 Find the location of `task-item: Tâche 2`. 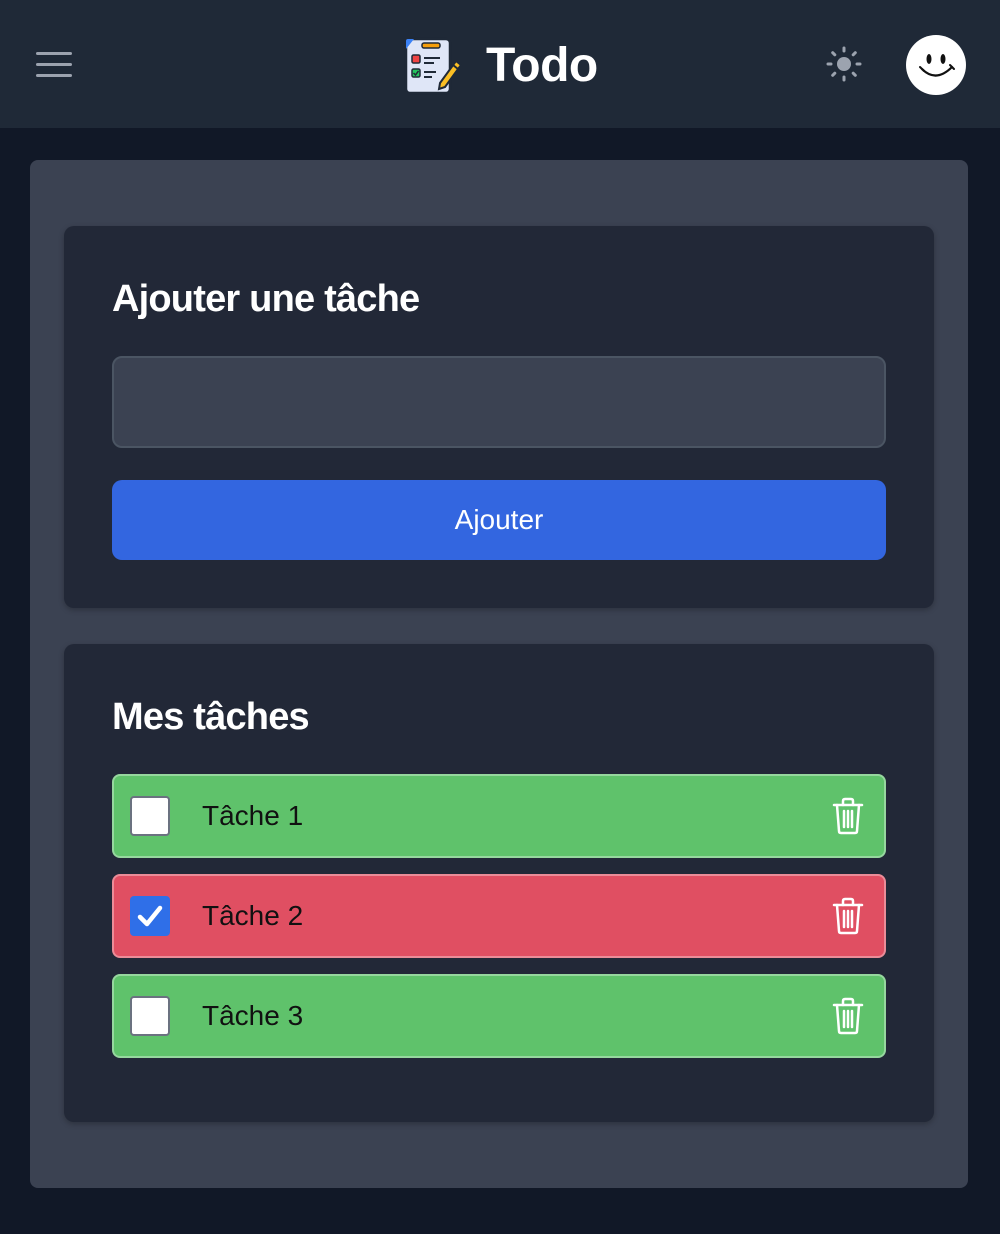

task-item: Tâche 2 is located at coordinates (499, 916).